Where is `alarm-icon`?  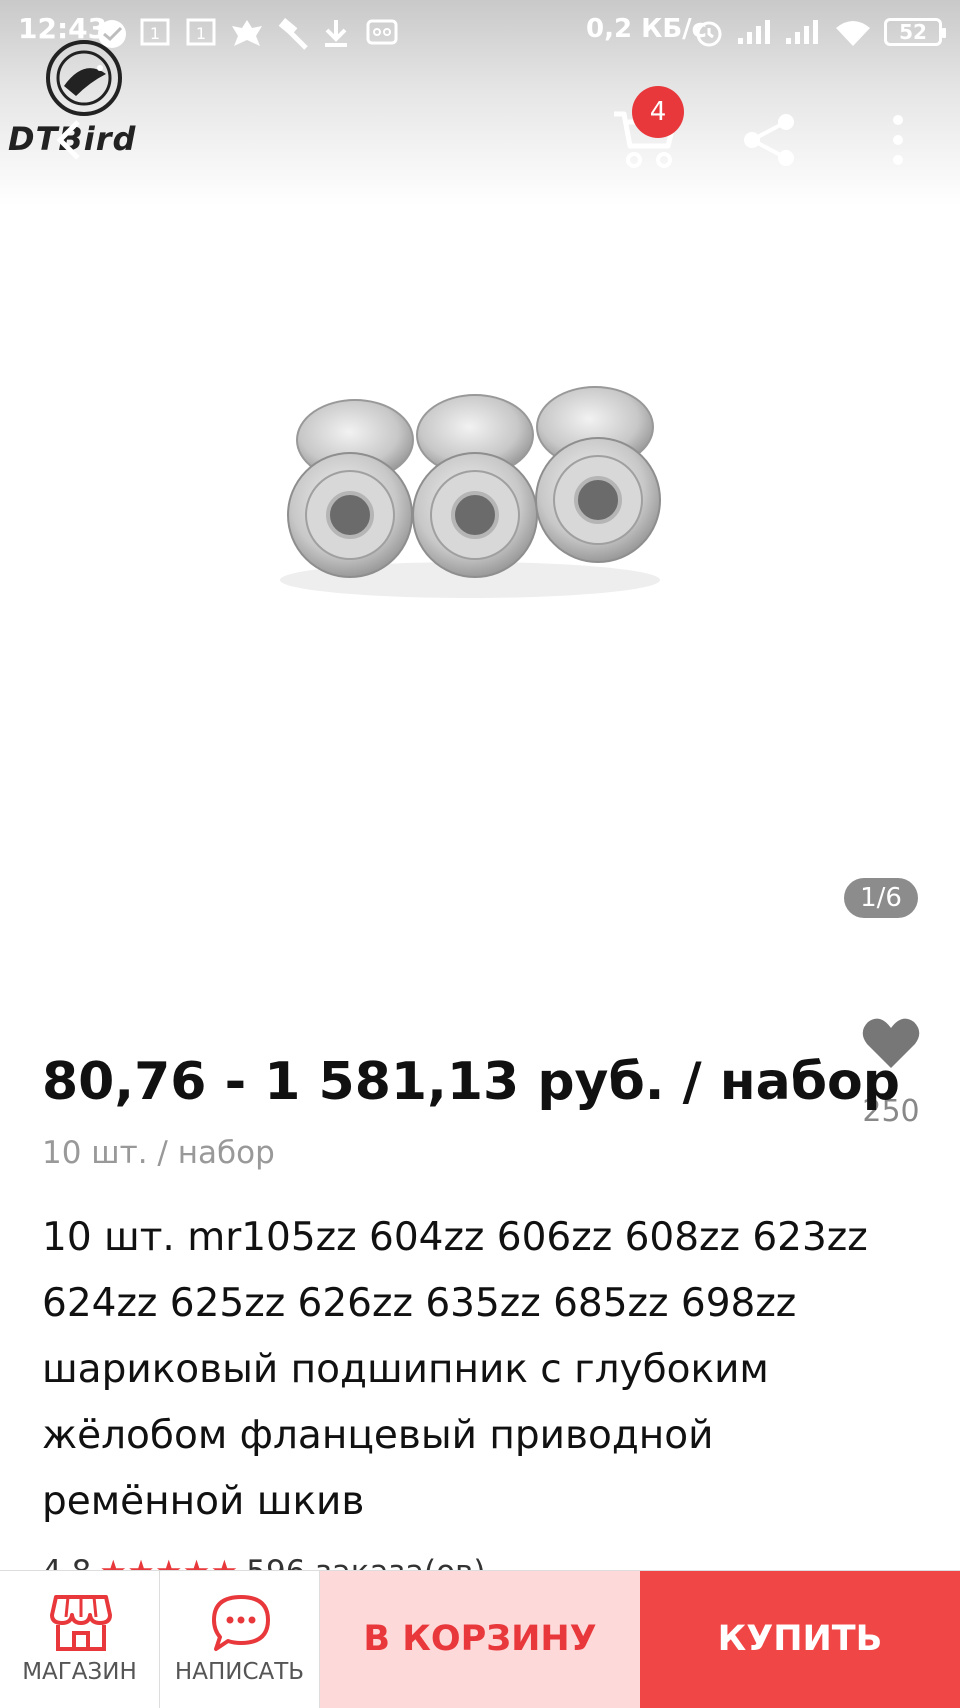
alarm-icon is located at coordinates (709, 35).